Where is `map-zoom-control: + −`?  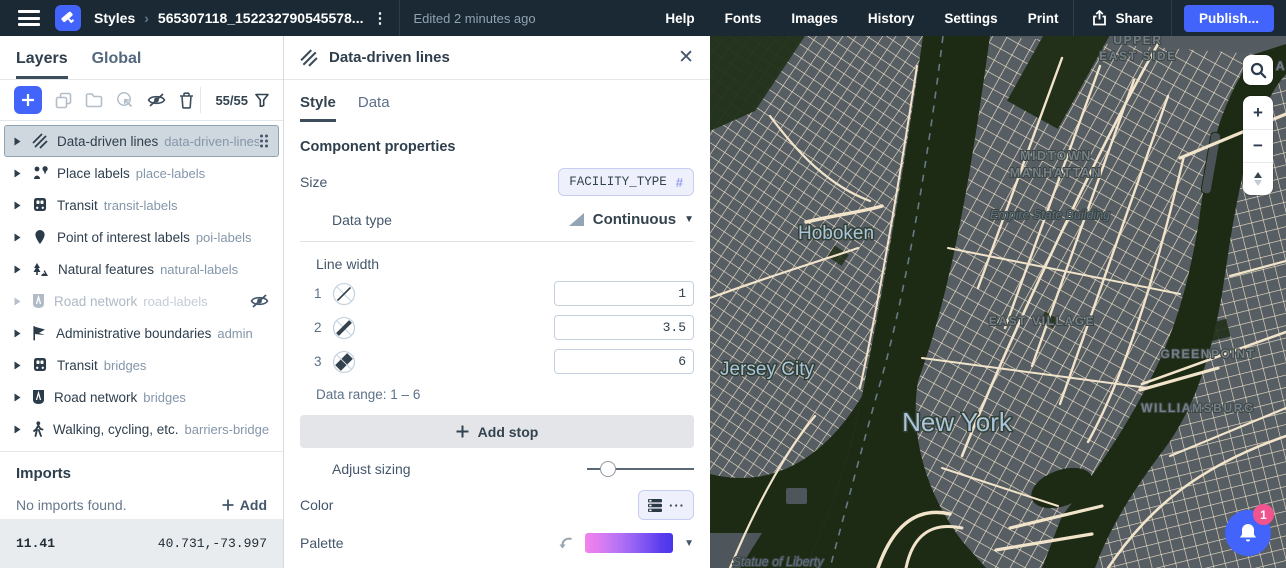
map-zoom-control: + − is located at coordinates (1258, 145).